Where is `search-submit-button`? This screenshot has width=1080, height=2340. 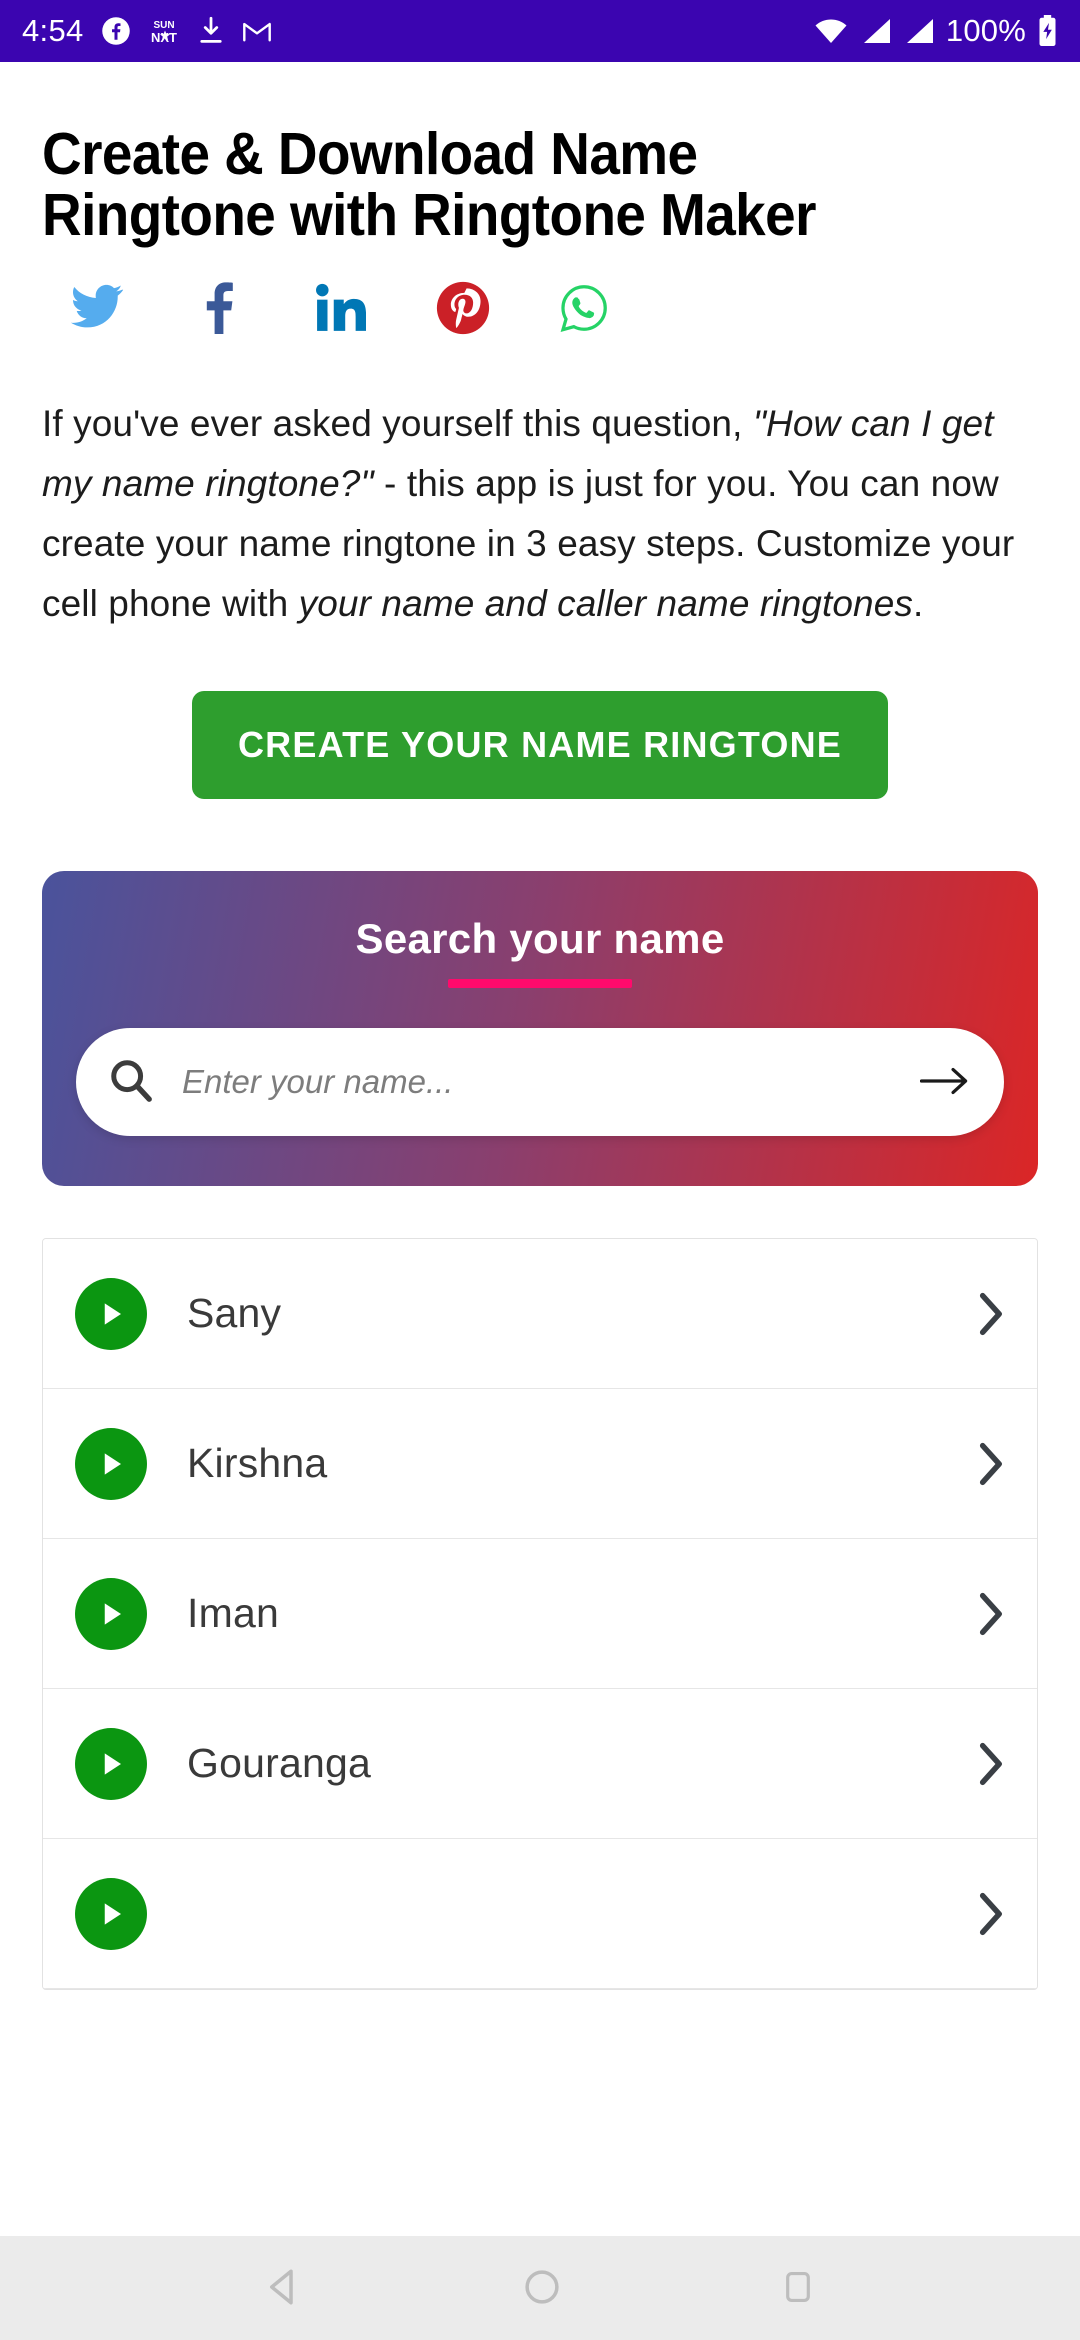
search-submit-button is located at coordinates (945, 1082).